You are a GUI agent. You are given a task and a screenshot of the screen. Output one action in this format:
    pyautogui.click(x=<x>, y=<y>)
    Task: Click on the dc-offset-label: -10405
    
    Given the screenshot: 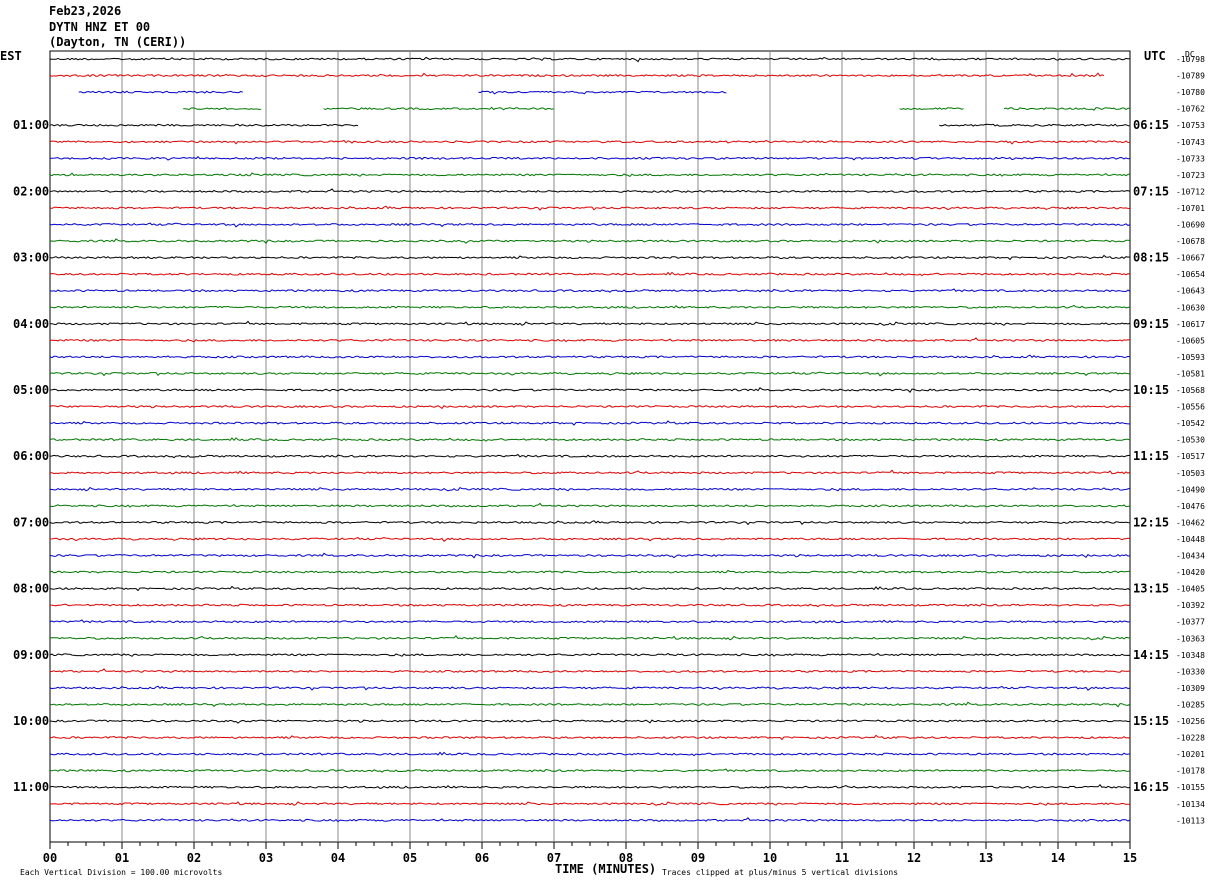 What is the action you would take?
    pyautogui.click(x=1190, y=589)
    